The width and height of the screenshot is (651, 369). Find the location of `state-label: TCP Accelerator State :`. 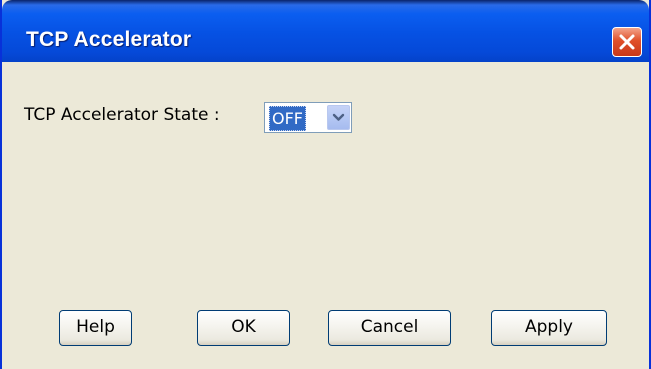

state-label: TCP Accelerator State : is located at coordinates (122, 115).